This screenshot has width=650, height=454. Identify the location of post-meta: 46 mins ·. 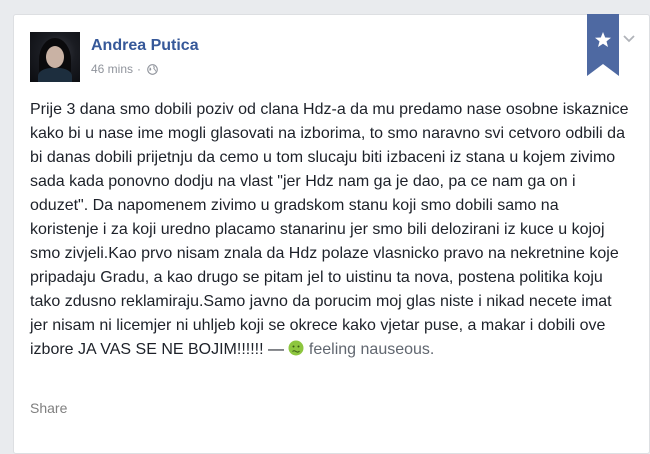
(124, 69).